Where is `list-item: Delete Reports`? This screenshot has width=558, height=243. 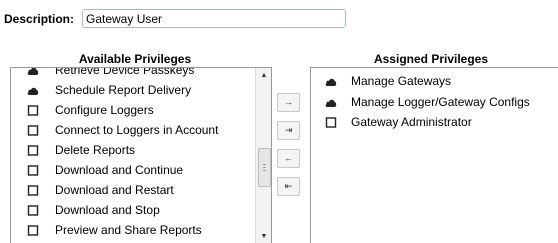 list-item: Delete Reports is located at coordinates (133, 151).